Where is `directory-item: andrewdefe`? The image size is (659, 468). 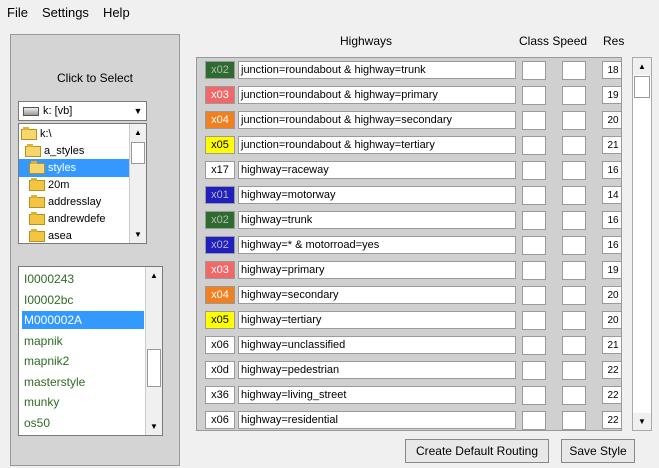
directory-item: andrewdefe is located at coordinates (79, 219).